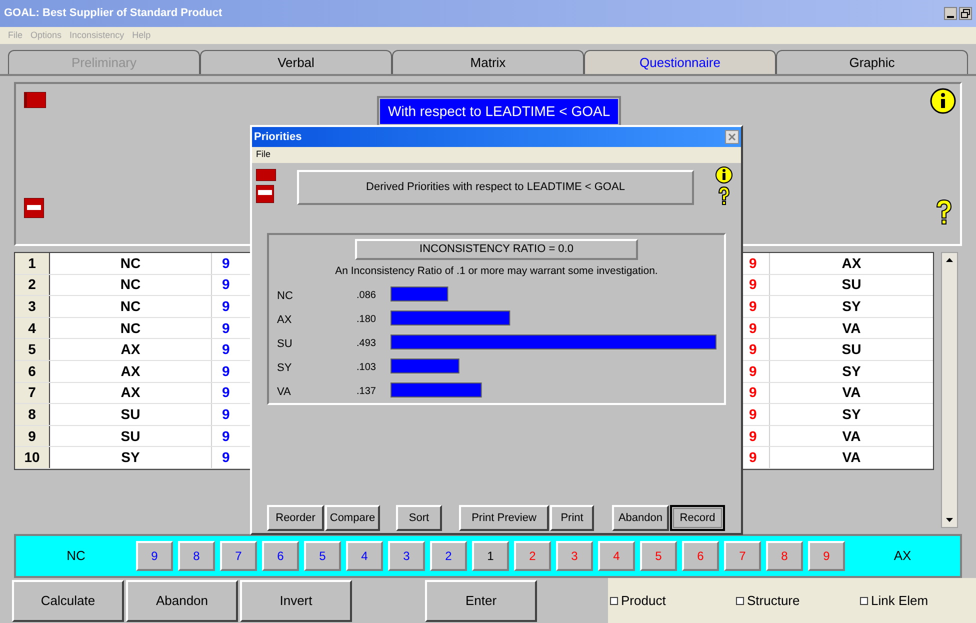 The height and width of the screenshot is (623, 976). What do you see at coordinates (504, 518) in the screenshot?
I see `dialog-button: Print Preview` at bounding box center [504, 518].